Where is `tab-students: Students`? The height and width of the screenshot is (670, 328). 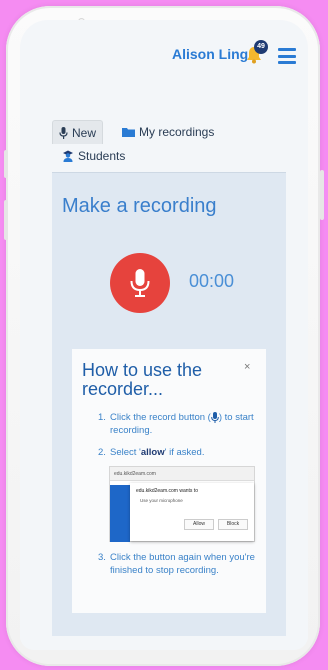
tab-students: Students is located at coordinates (93, 156).